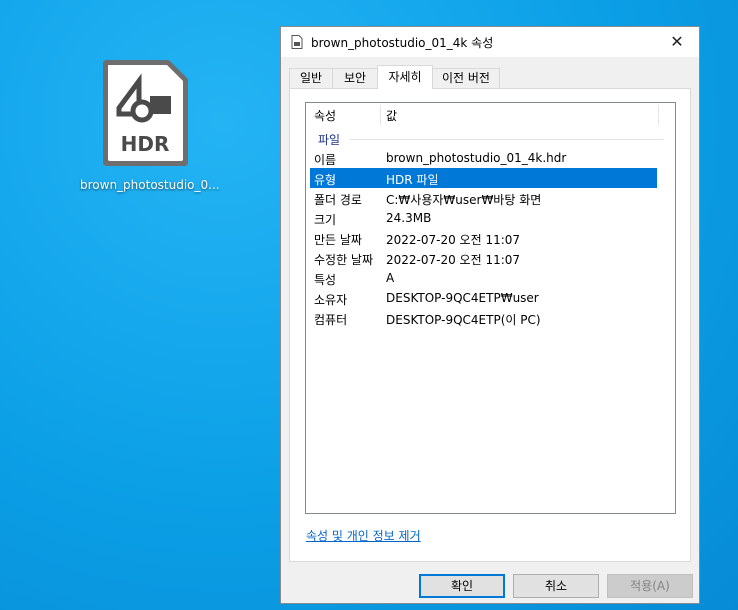  What do you see at coordinates (344, 260) in the screenshot?
I see `row-key: 수정한 날짜` at bounding box center [344, 260].